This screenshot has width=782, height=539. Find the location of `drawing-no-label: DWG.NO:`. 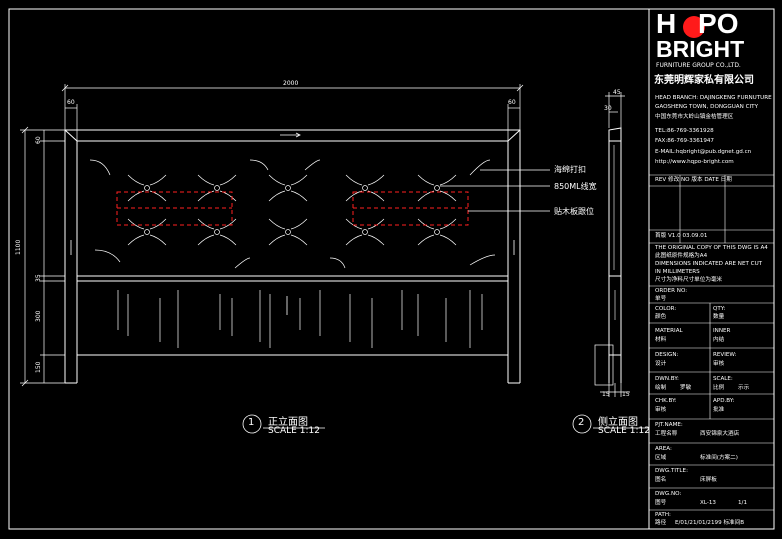

drawing-no-label: DWG.NO: is located at coordinates (668, 494).